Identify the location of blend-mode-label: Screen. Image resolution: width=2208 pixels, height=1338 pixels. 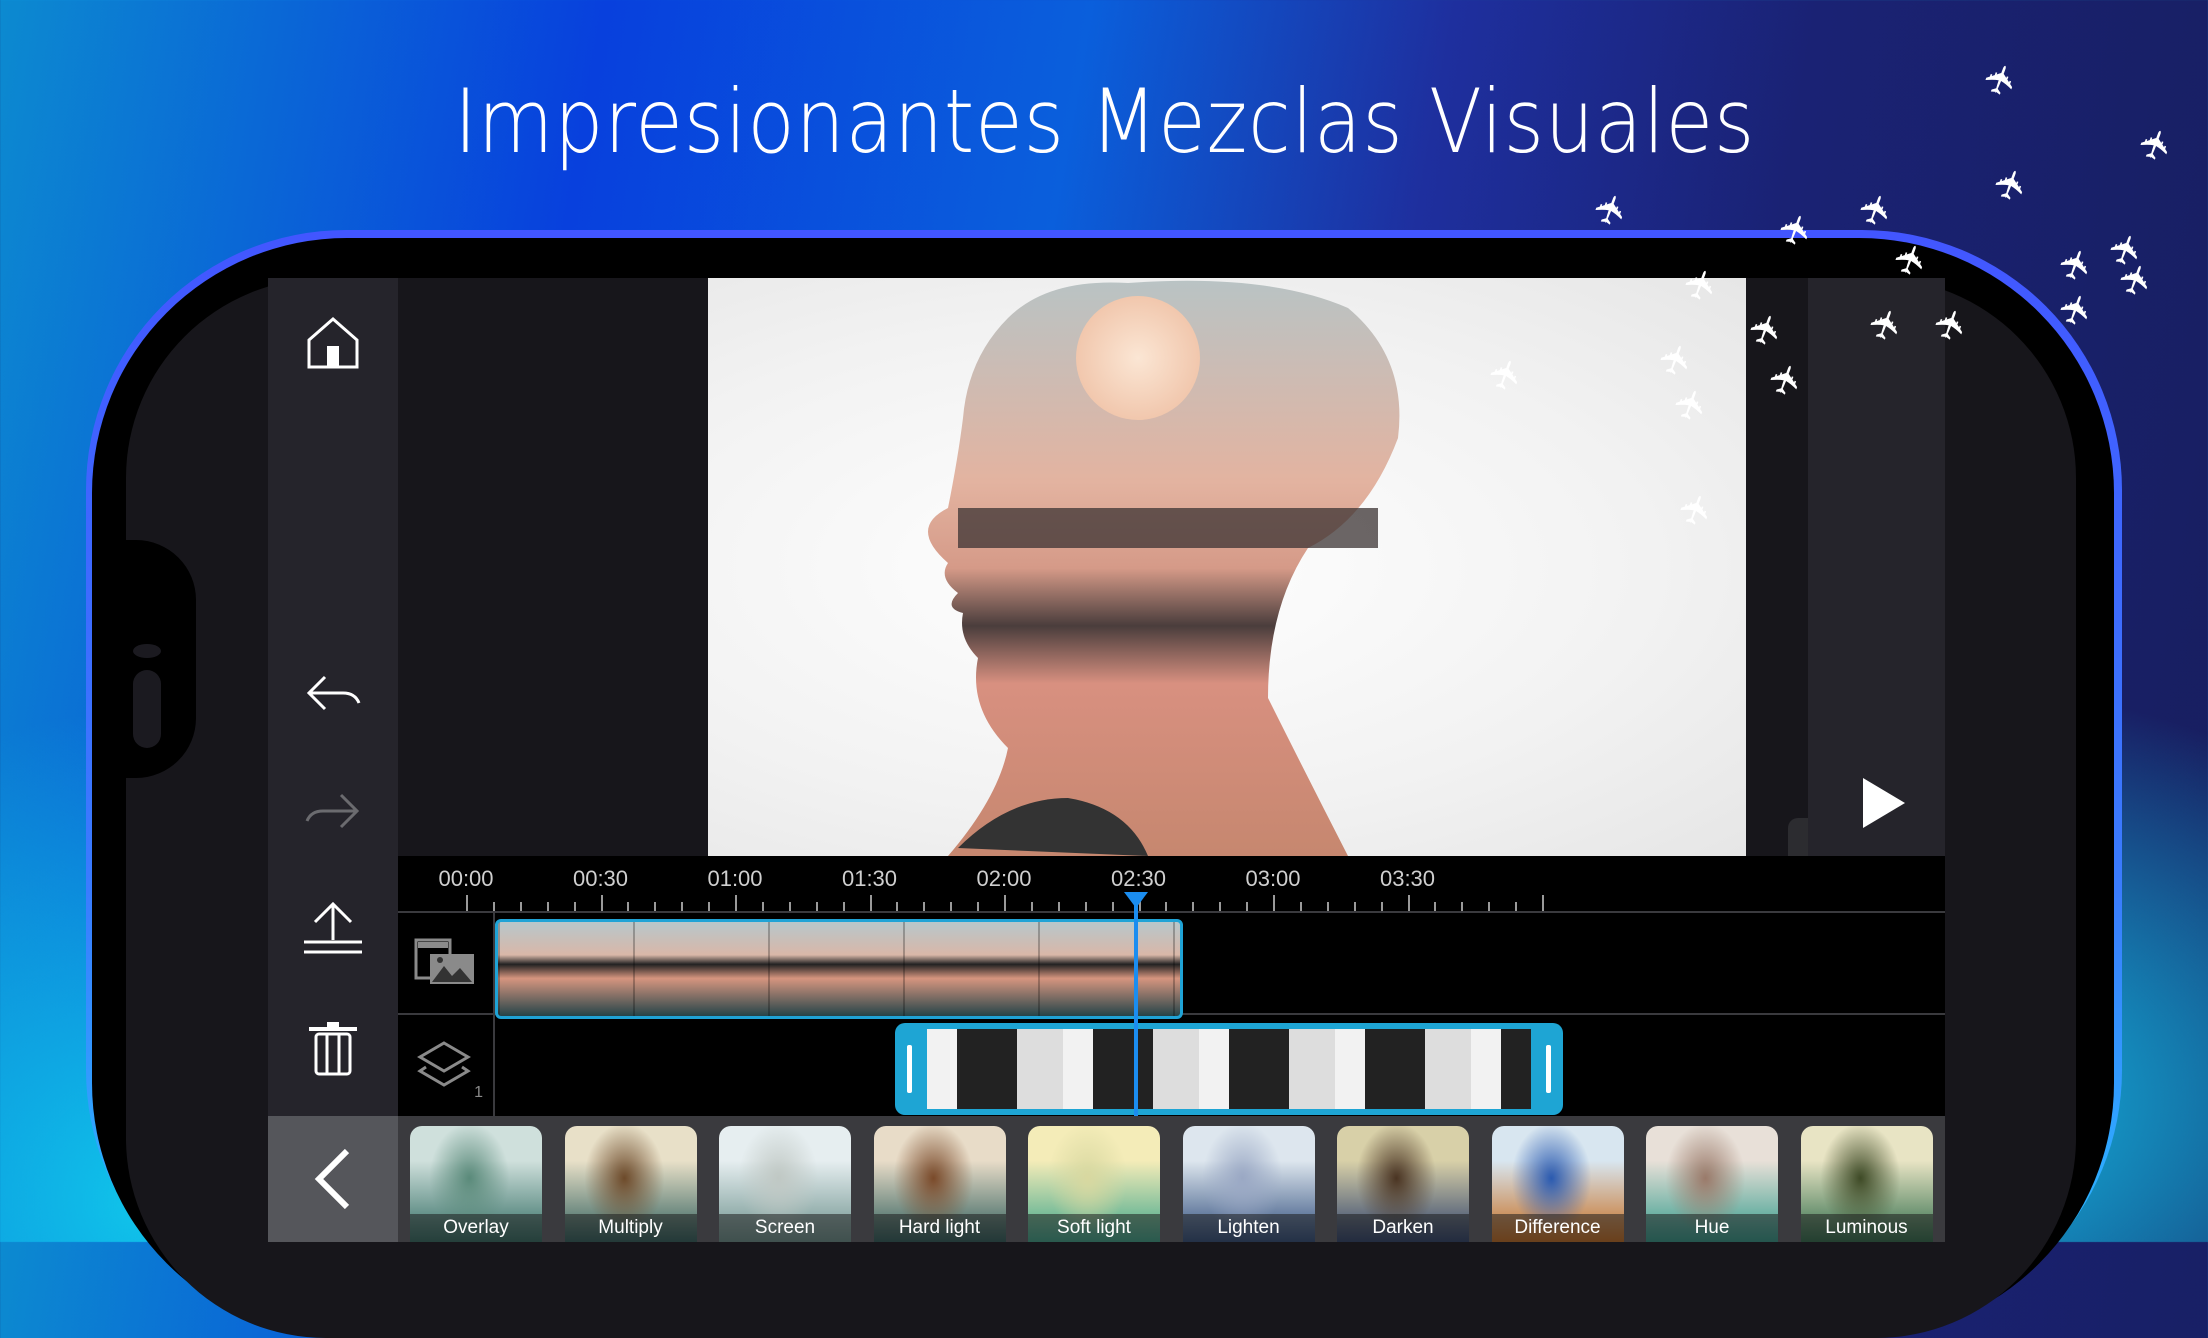
(785, 1228).